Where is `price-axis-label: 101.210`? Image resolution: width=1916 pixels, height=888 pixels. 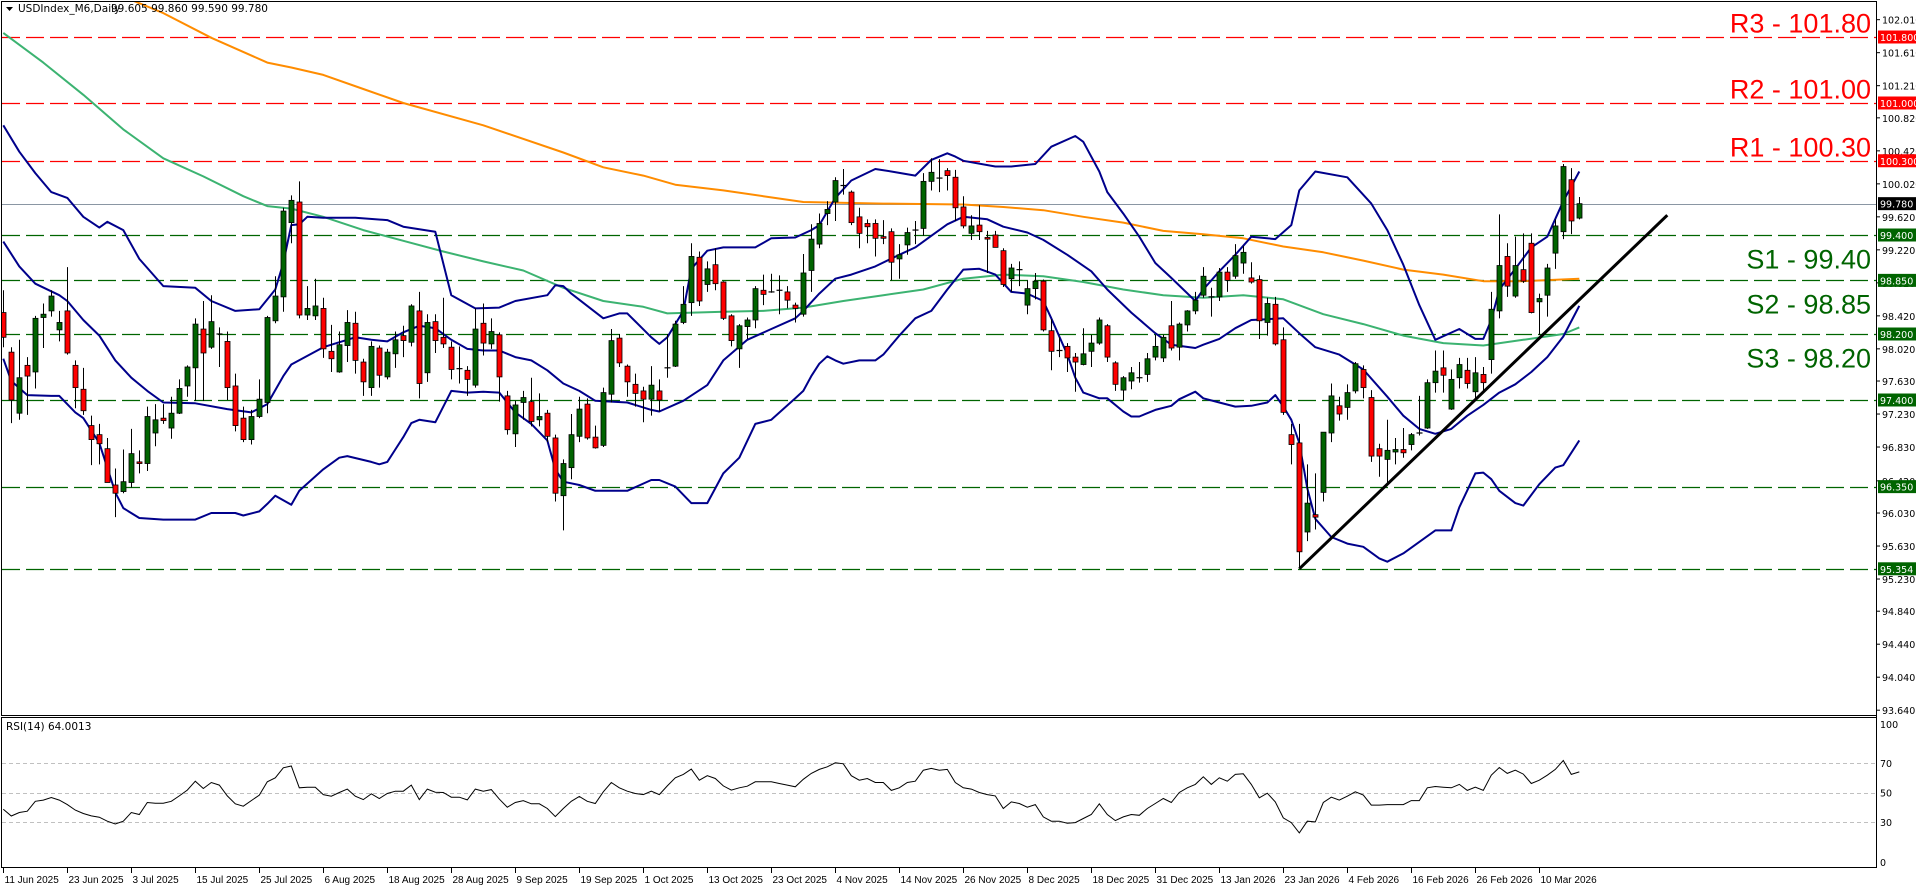
price-axis-label: 101.210 is located at coordinates (1899, 87).